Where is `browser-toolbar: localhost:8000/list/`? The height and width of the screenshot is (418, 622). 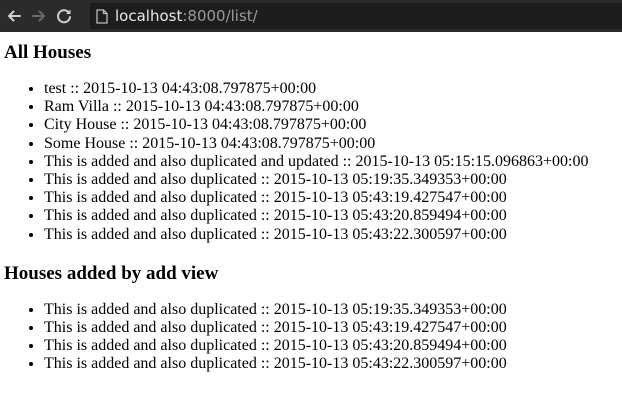 browser-toolbar: localhost:8000/list/ is located at coordinates (311, 16).